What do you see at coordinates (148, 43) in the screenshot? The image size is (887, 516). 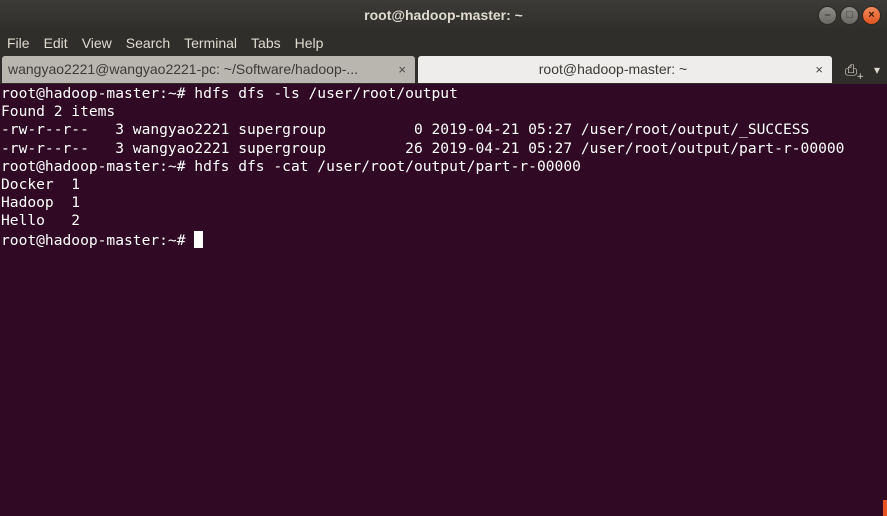 I see `menu-search: Search` at bounding box center [148, 43].